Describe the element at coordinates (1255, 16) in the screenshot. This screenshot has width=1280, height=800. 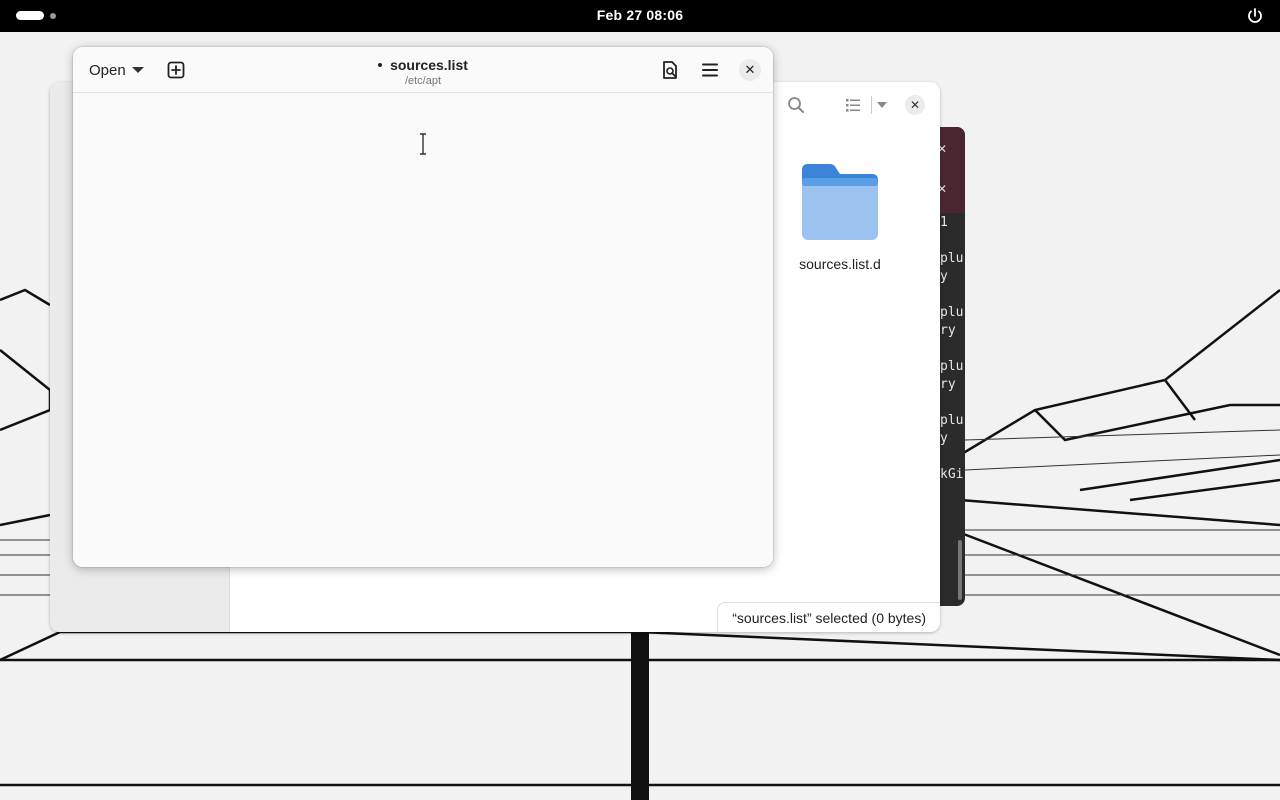
I see `power-icon` at that location.